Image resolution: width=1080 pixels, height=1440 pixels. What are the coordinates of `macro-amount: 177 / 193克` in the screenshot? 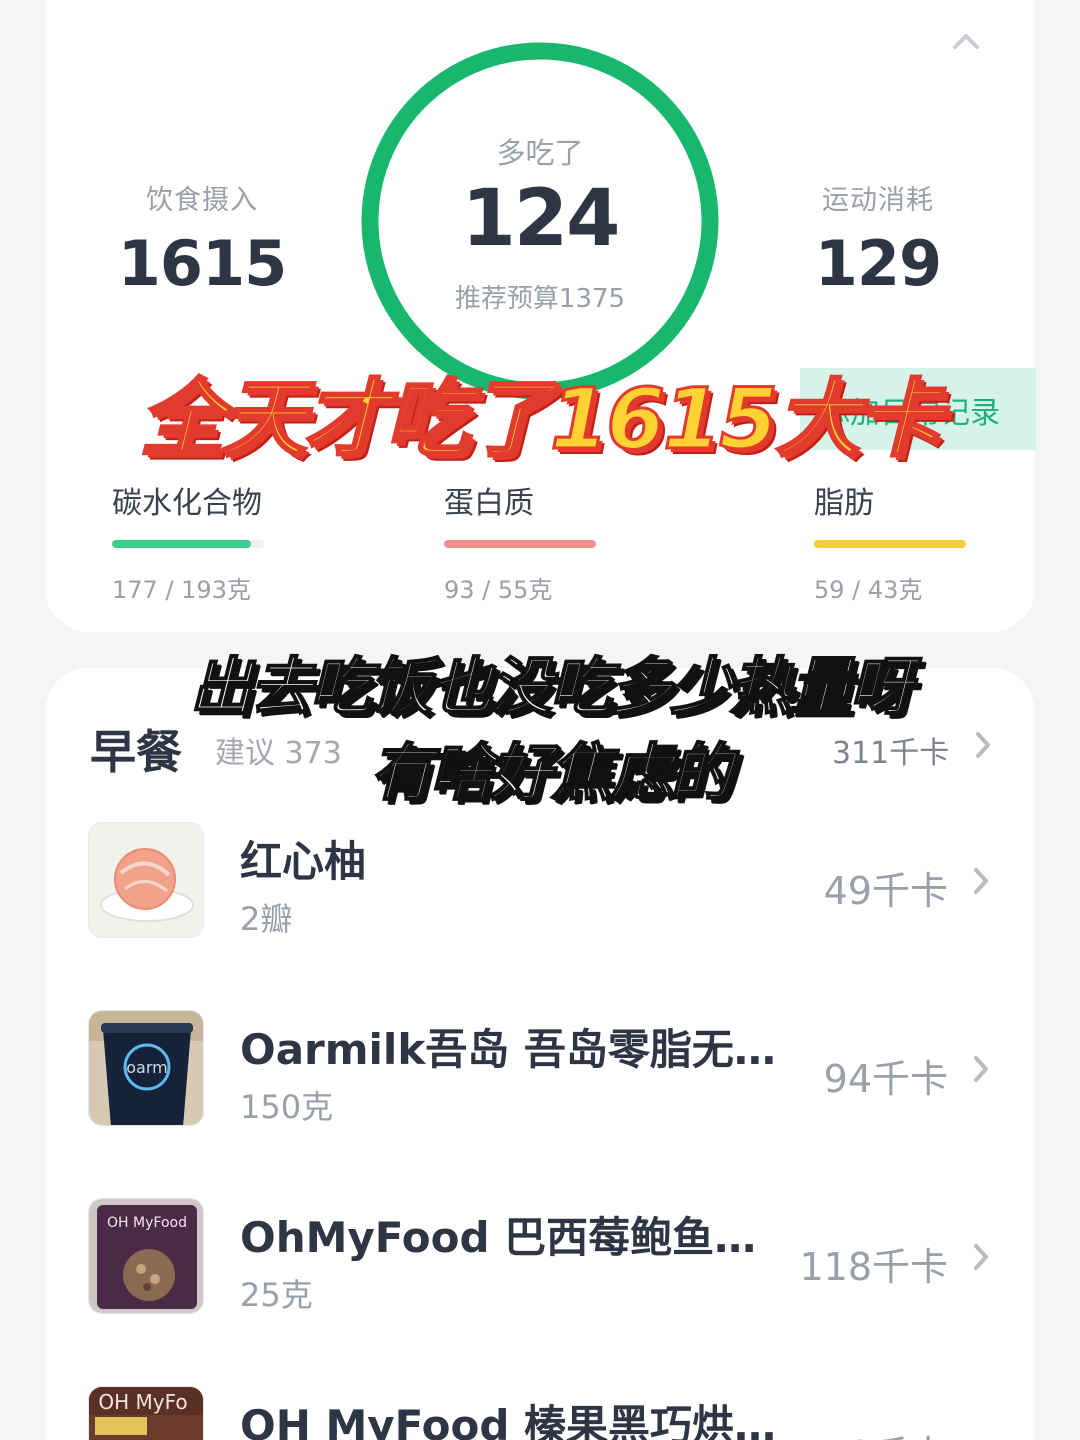 It's located at (181, 590).